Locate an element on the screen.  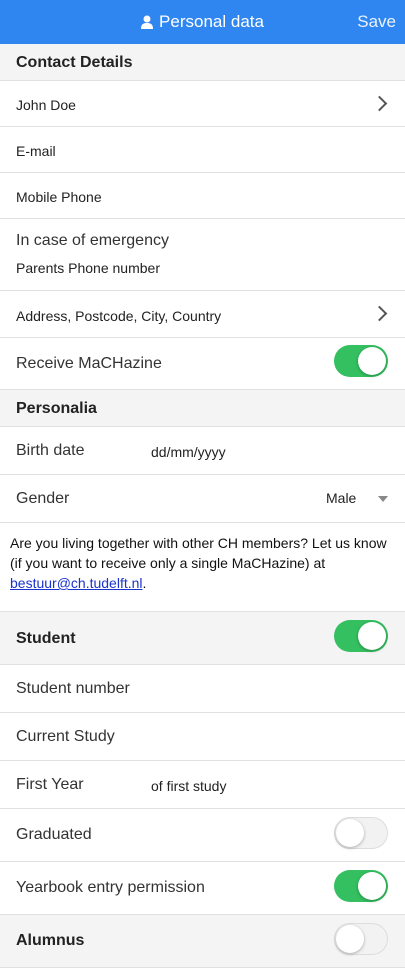
board-email-link: bestuur@ch.tudelft.nl is located at coordinates (76, 583).